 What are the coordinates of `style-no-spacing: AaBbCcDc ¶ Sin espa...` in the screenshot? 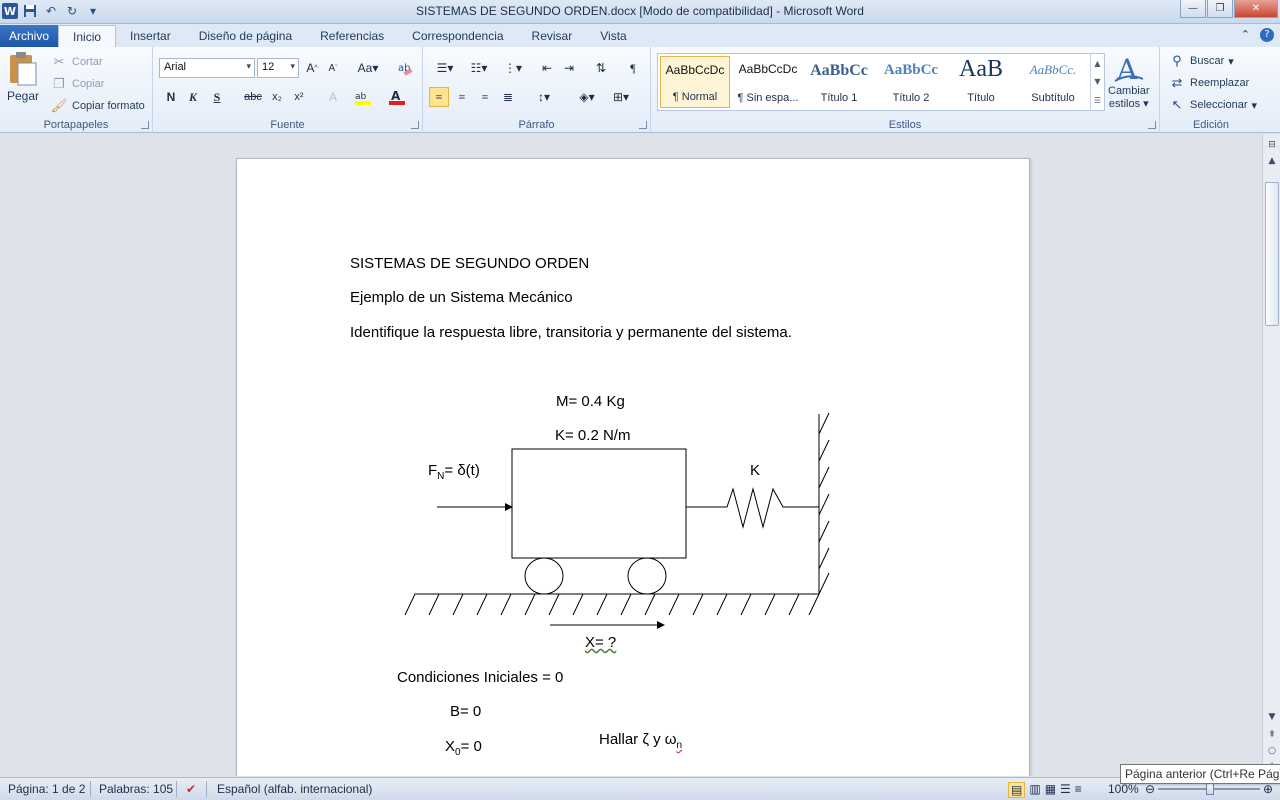 It's located at (768, 82).